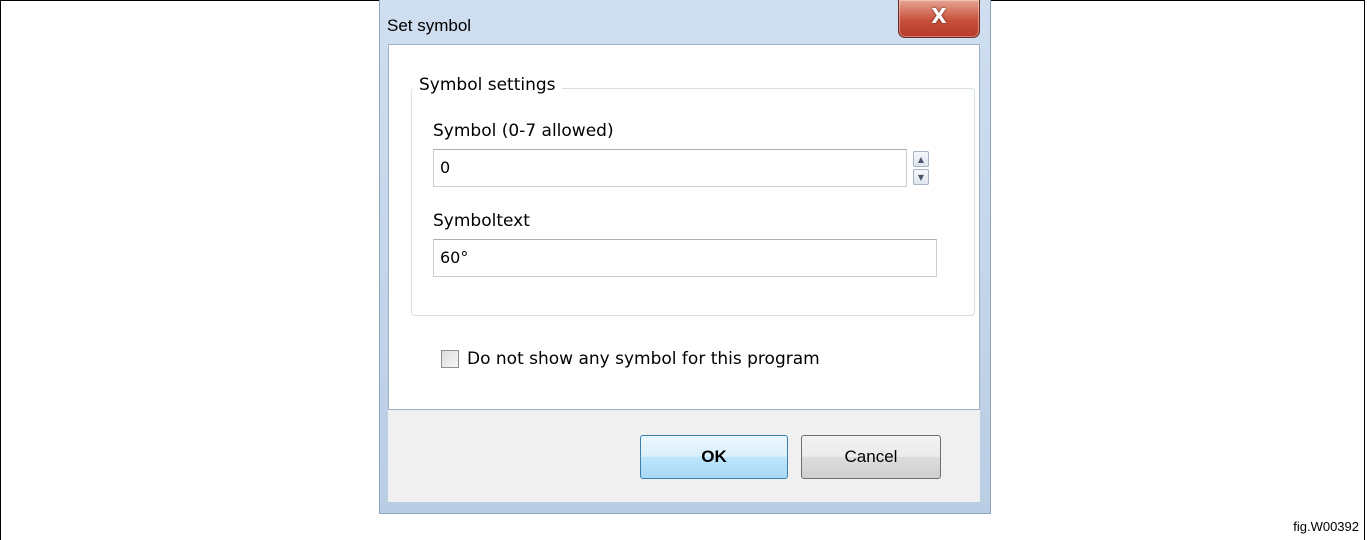 The width and height of the screenshot is (1367, 540). What do you see at coordinates (714, 457) in the screenshot?
I see `ok-button: OK` at bounding box center [714, 457].